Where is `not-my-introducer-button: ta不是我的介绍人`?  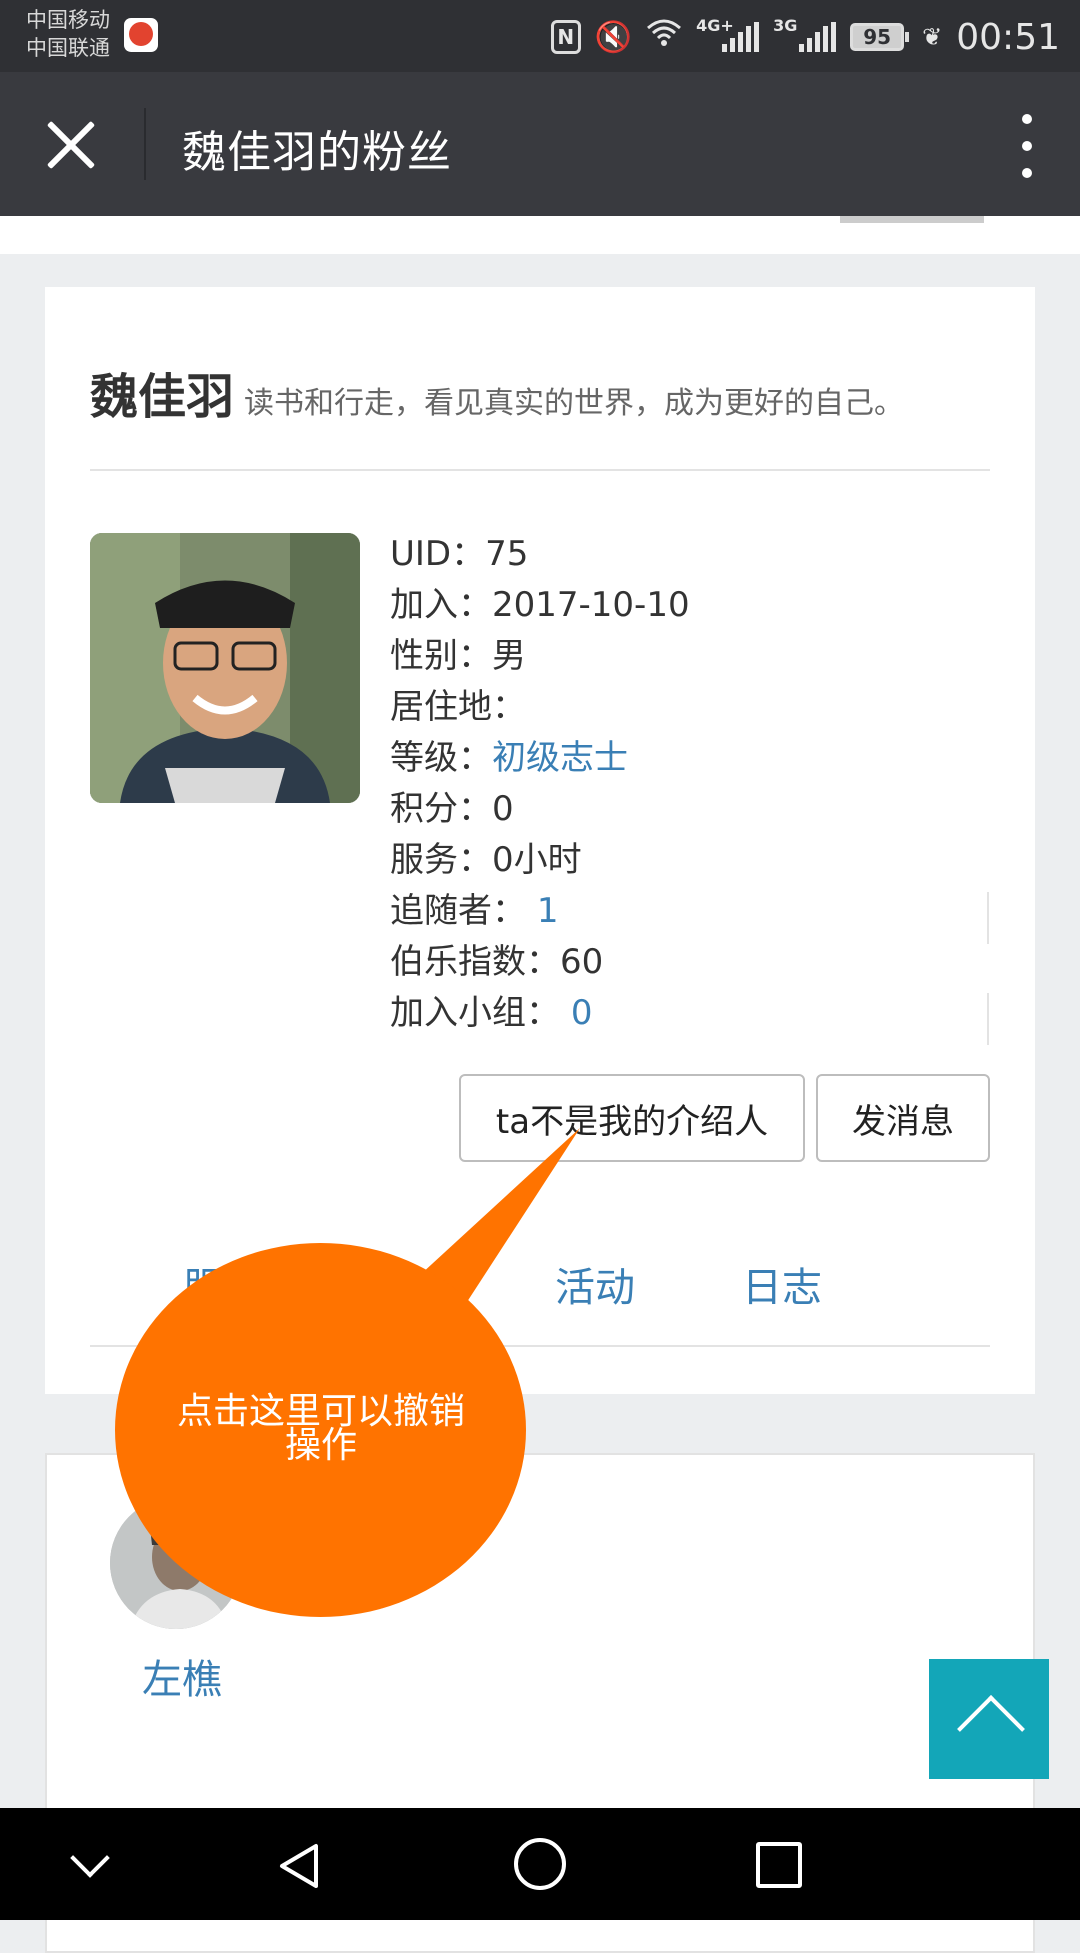
not-my-introducer-button: ta不是我的介绍人 is located at coordinates (632, 1118).